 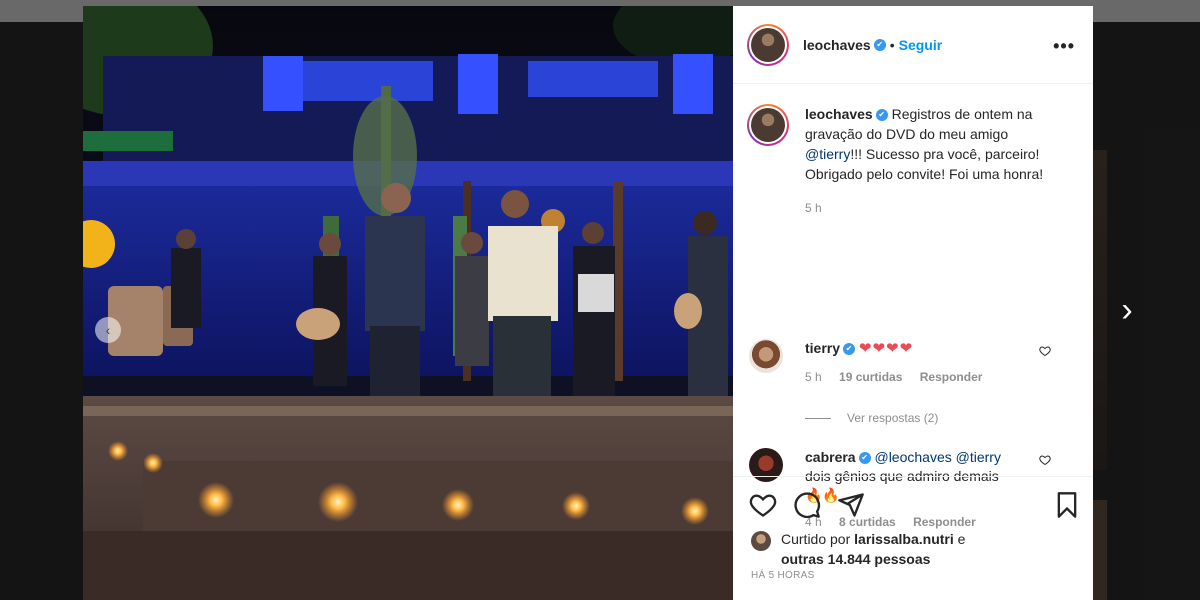 What do you see at coordinates (830, 457) in the screenshot?
I see `commenter-username: cabrera` at bounding box center [830, 457].